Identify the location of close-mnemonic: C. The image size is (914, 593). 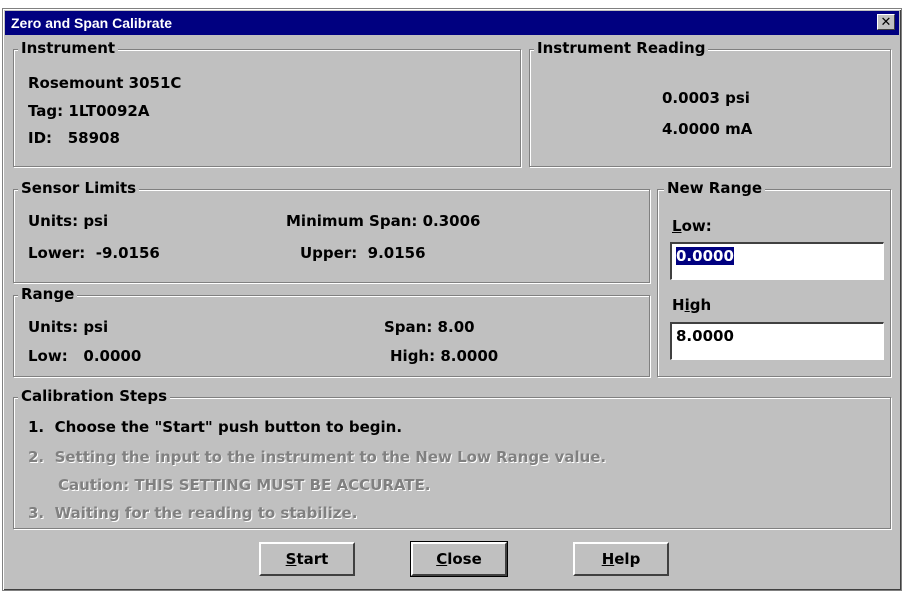
(442, 559).